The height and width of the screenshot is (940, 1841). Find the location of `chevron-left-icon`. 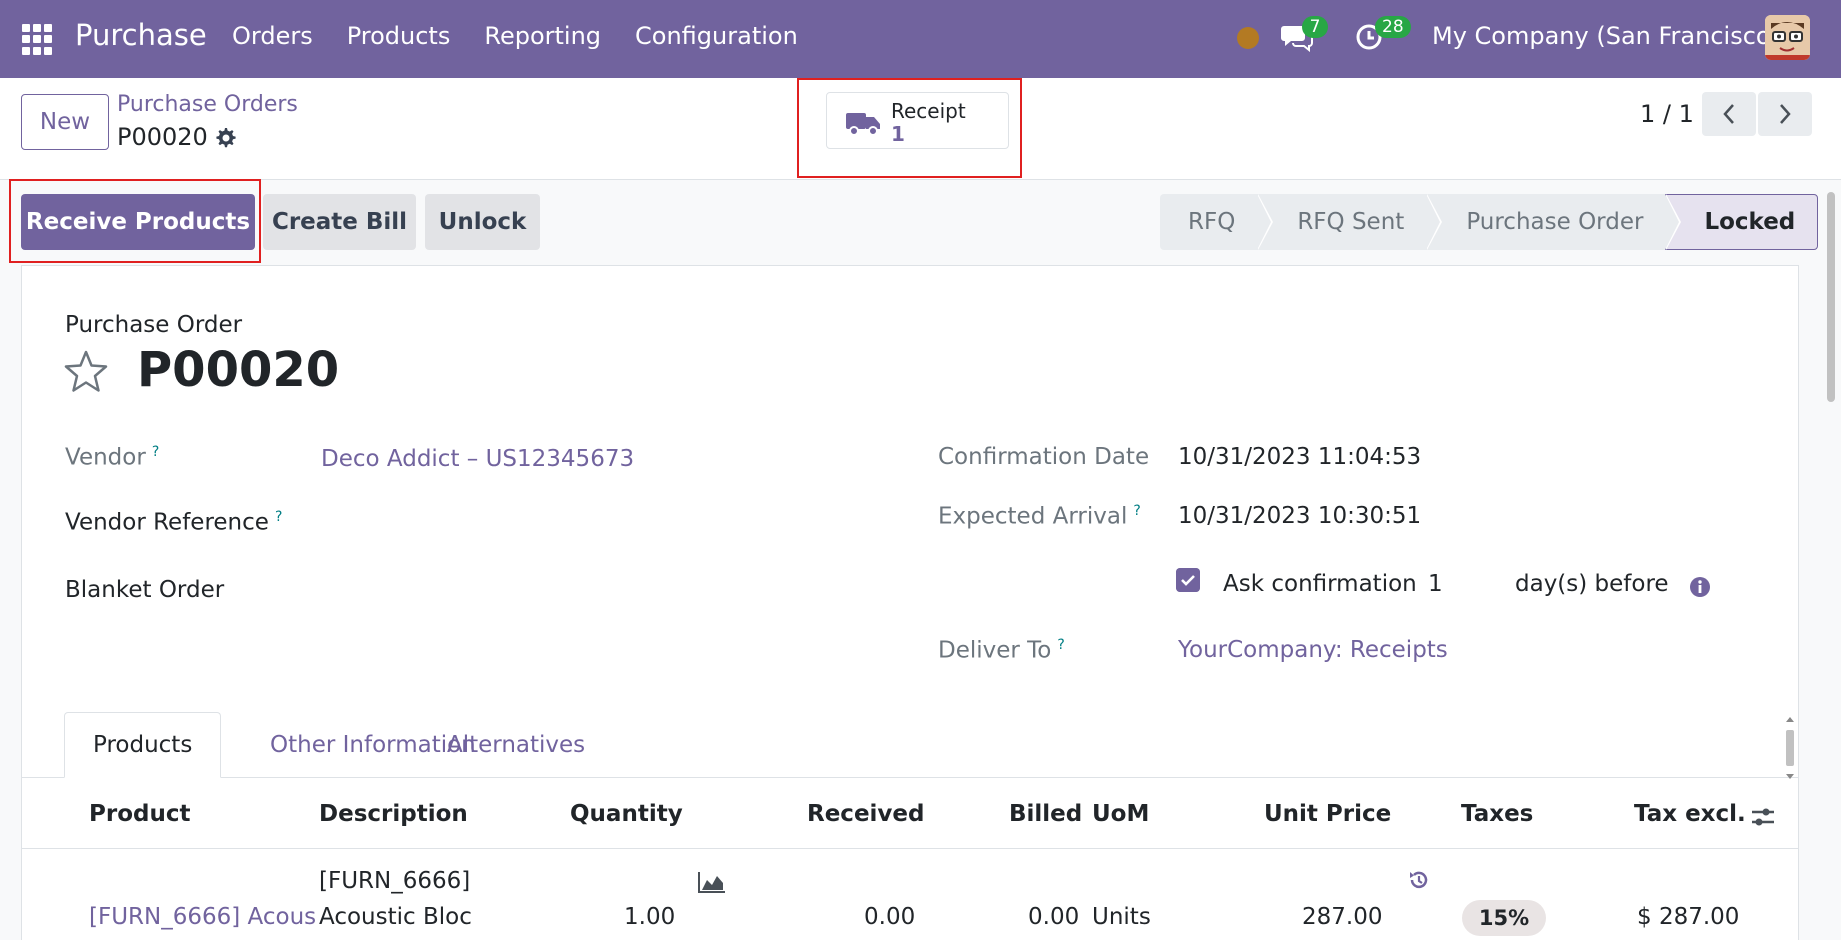

chevron-left-icon is located at coordinates (1728, 114).